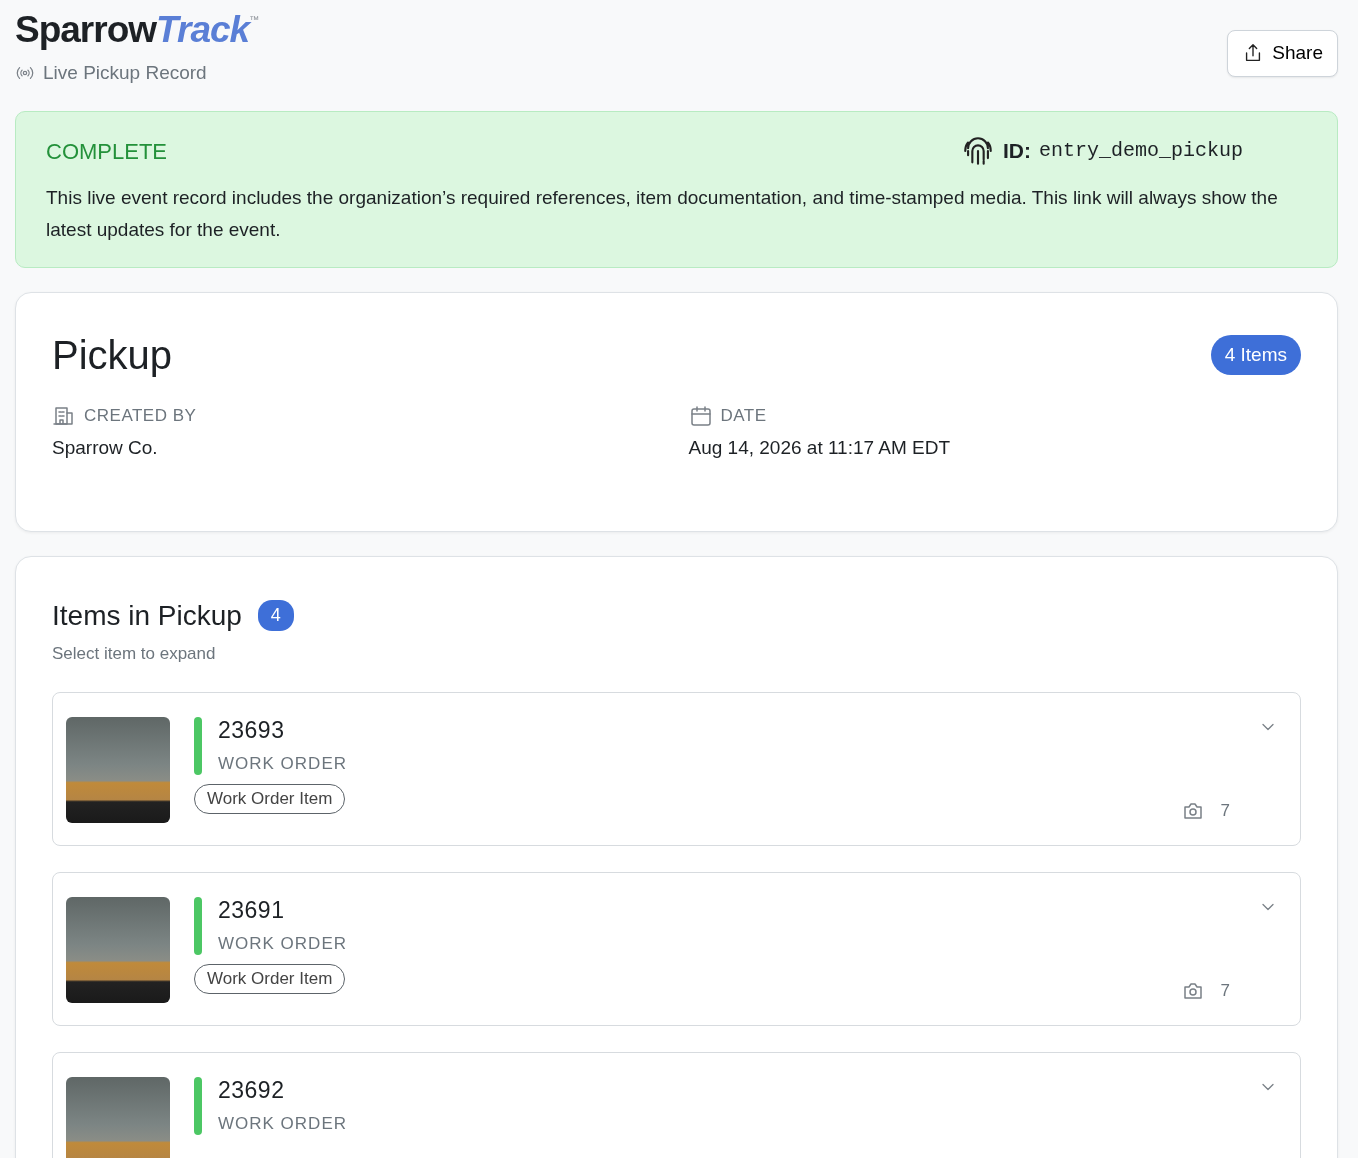 The height and width of the screenshot is (1158, 1358). What do you see at coordinates (134, 653) in the screenshot?
I see `section-hint: Select item to expand` at bounding box center [134, 653].